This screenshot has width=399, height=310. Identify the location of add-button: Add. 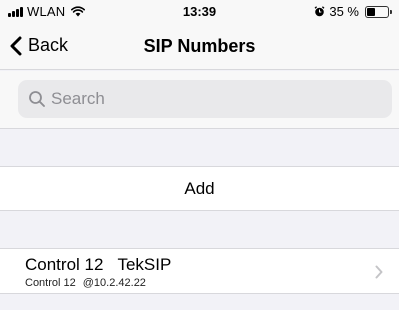
(199, 188).